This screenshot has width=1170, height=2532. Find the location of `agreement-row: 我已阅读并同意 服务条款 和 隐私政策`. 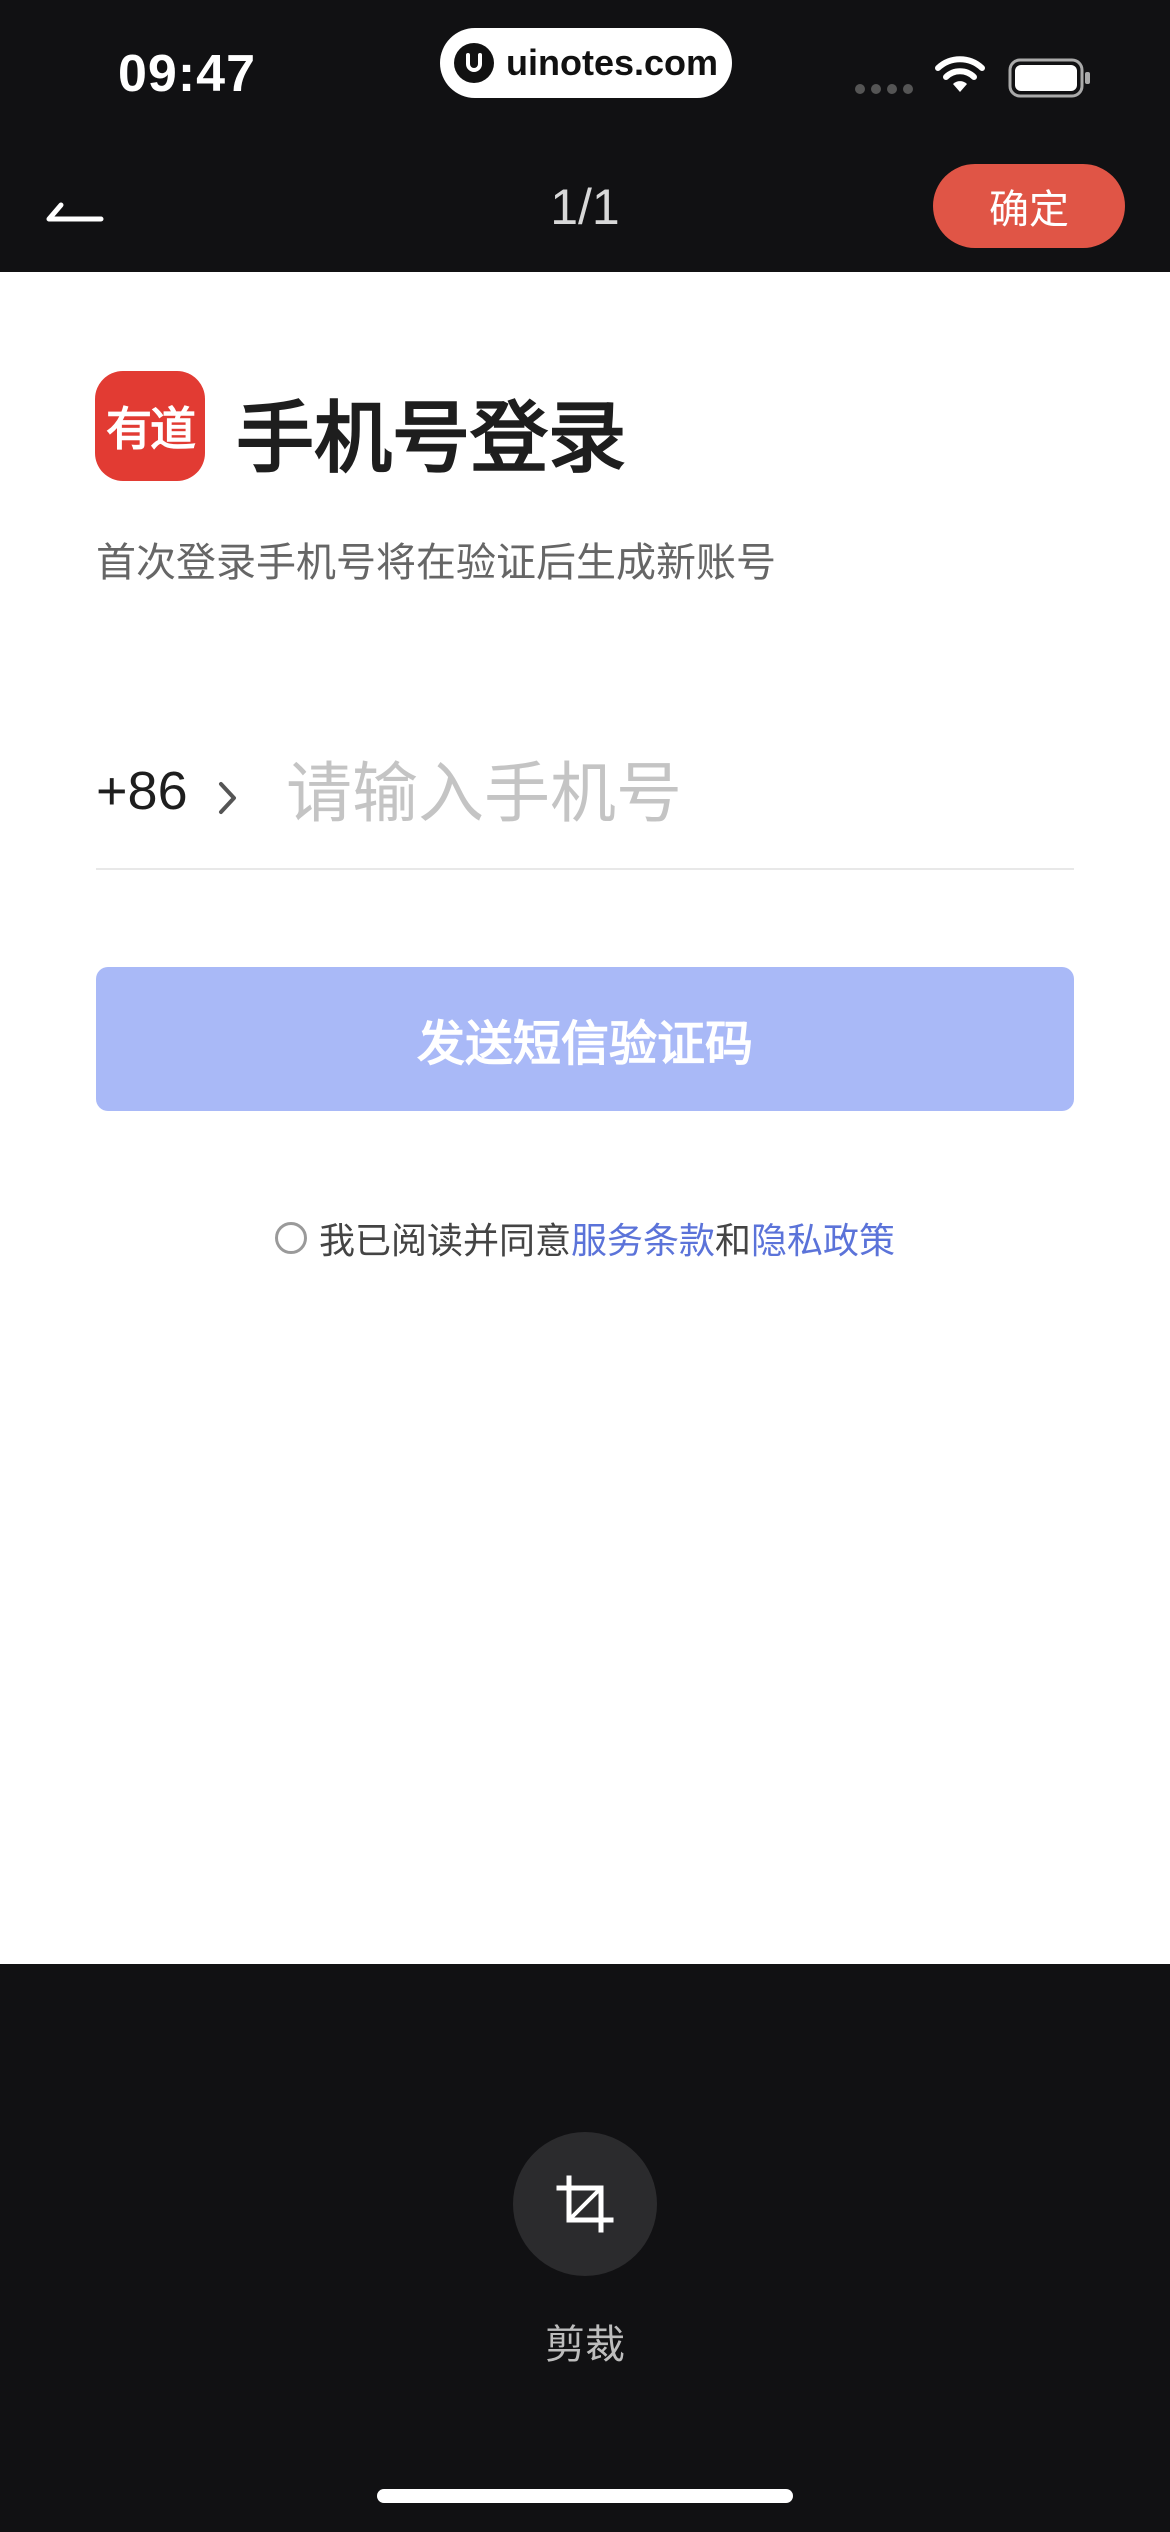

agreement-row: 我已阅读并同意 服务条款 和 隐私政策 is located at coordinates (585, 1238).